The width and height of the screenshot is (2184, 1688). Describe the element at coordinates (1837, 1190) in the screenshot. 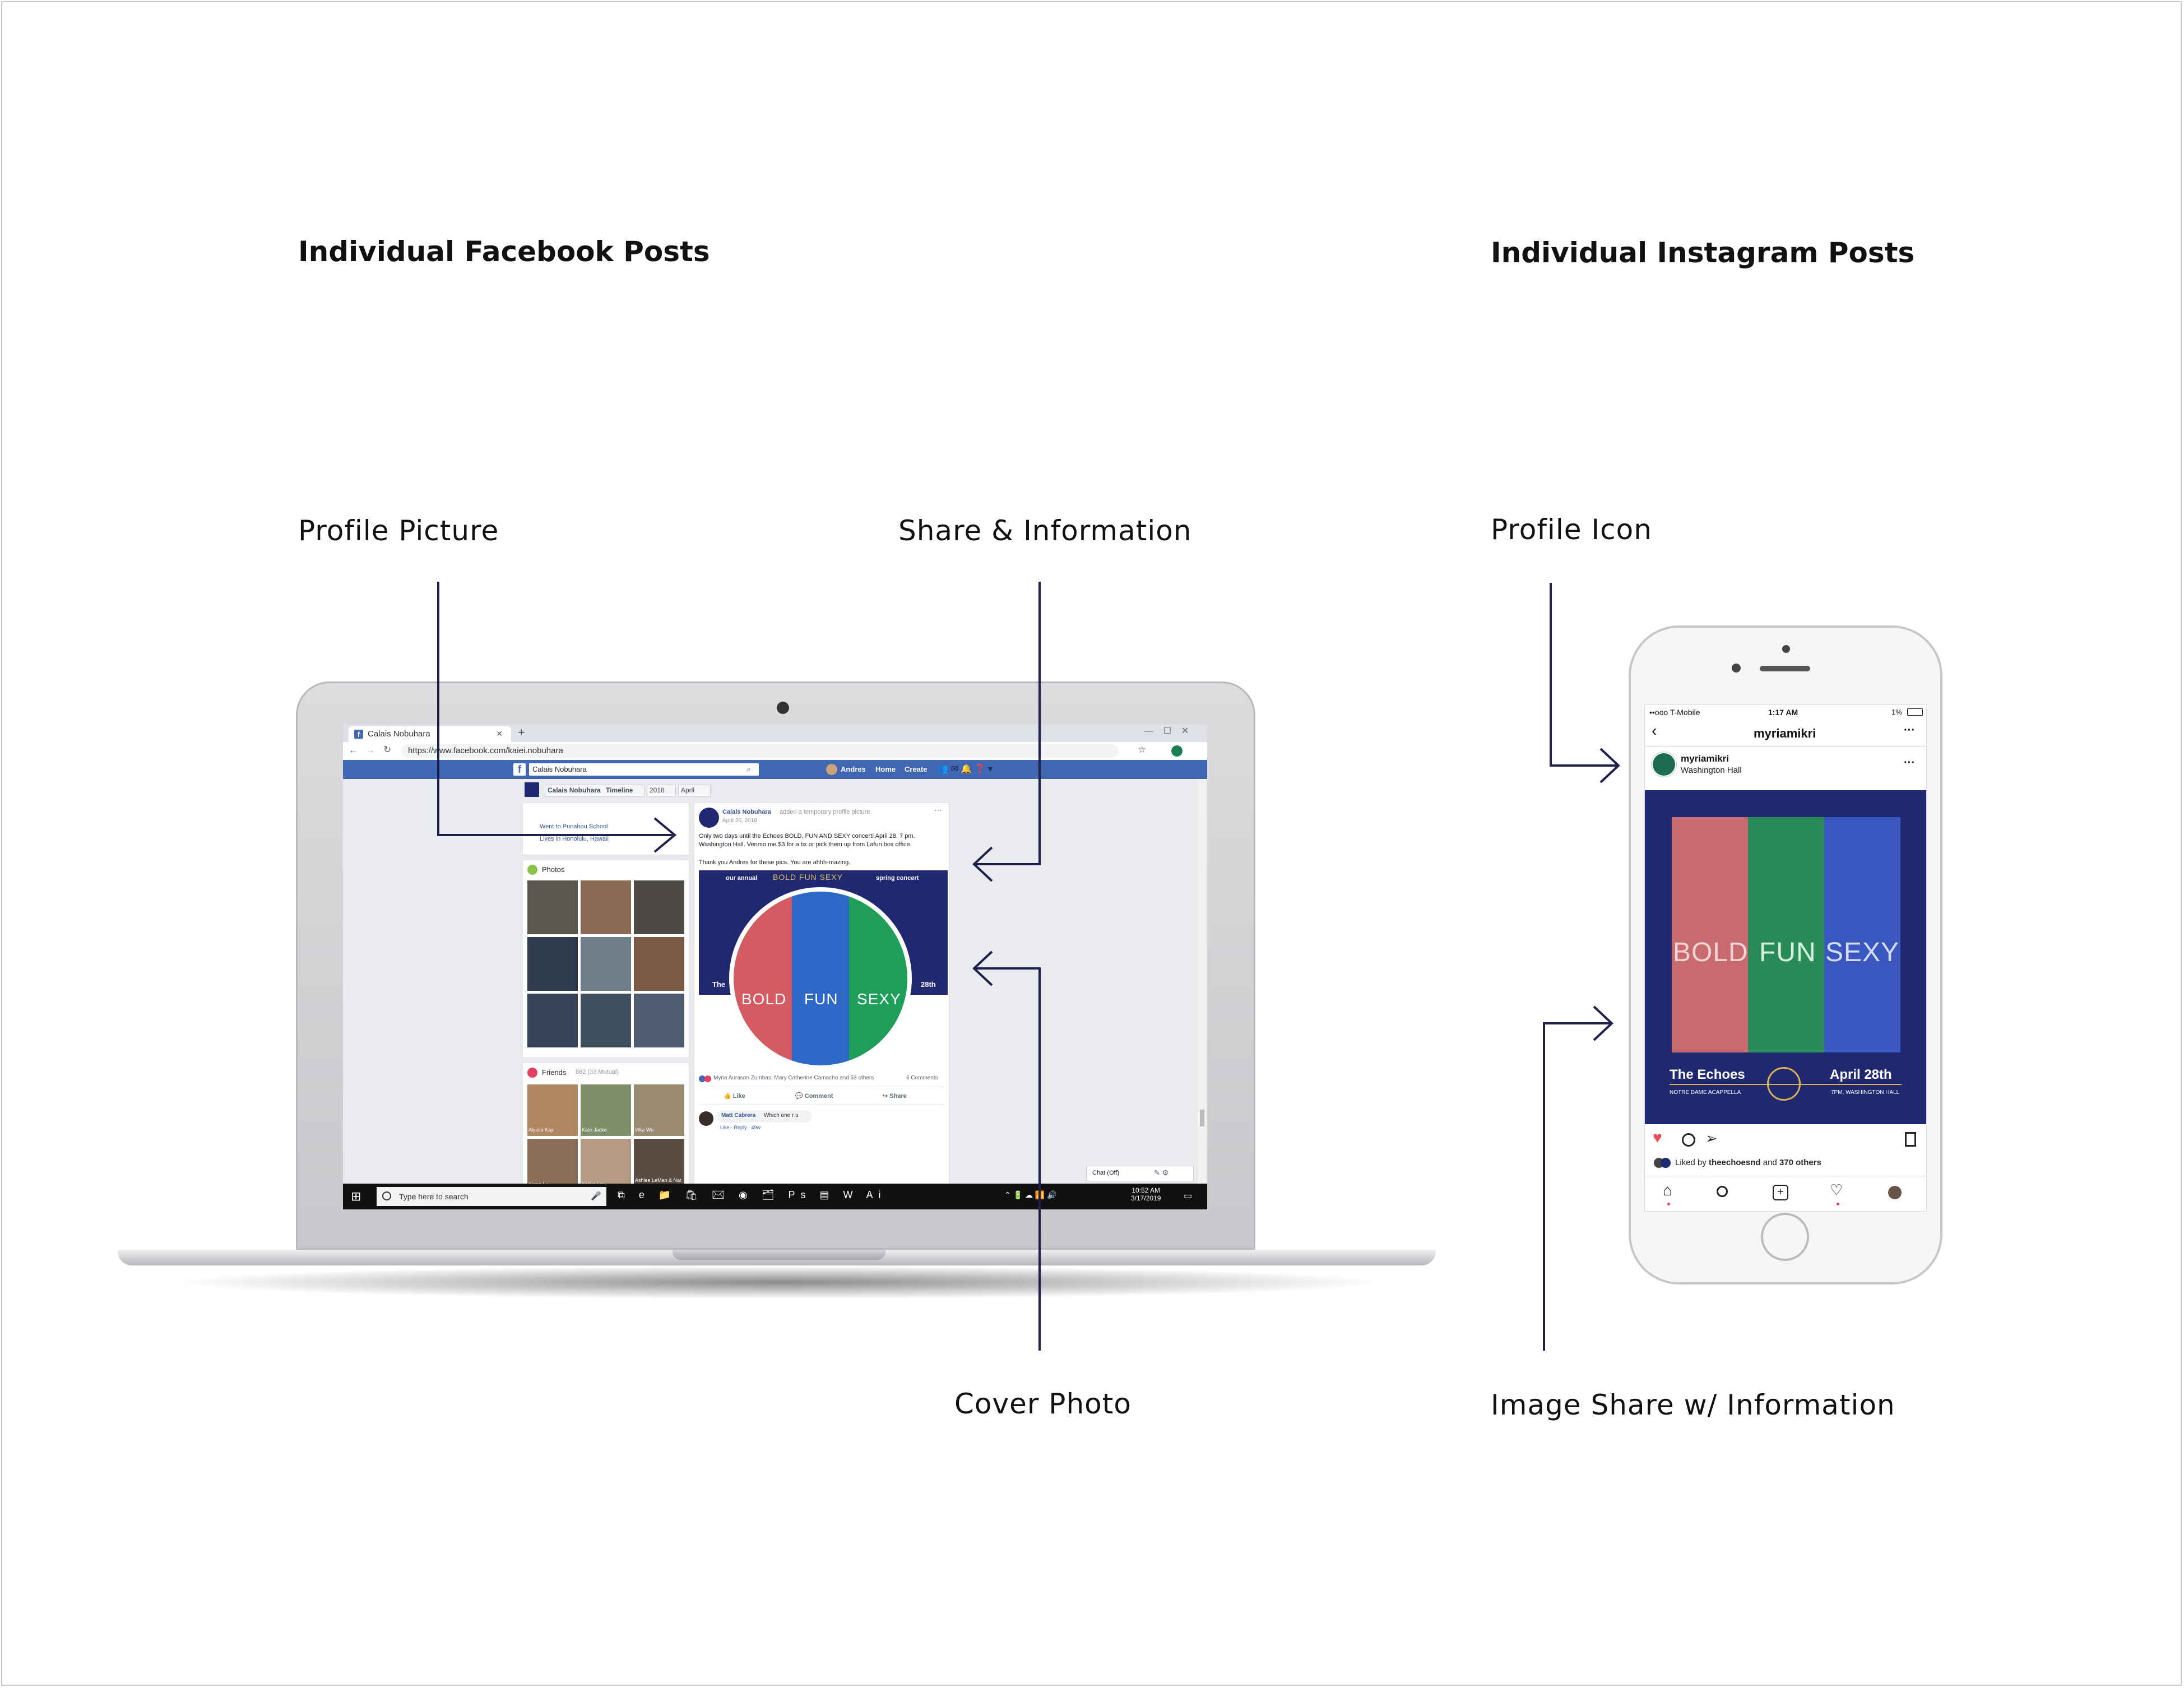

I see `activity-heart-icon: ♡` at that location.